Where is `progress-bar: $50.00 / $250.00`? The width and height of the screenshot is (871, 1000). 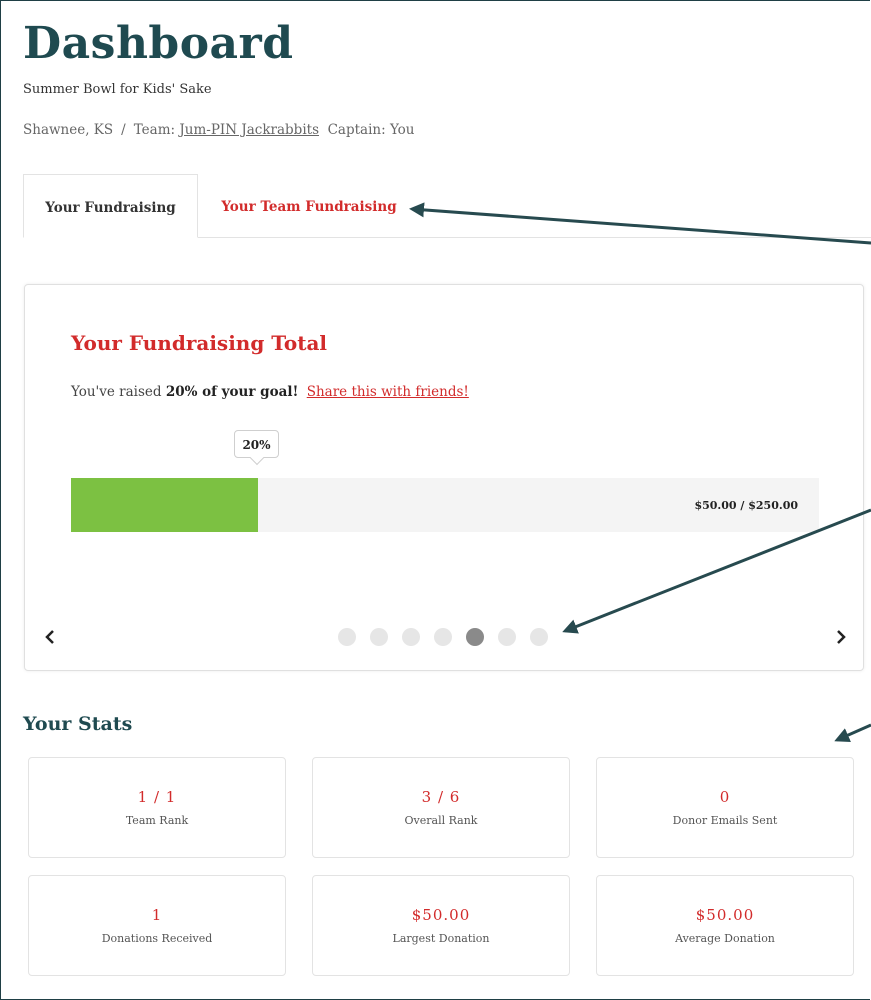
progress-bar: $50.00 / $250.00 is located at coordinates (445, 505).